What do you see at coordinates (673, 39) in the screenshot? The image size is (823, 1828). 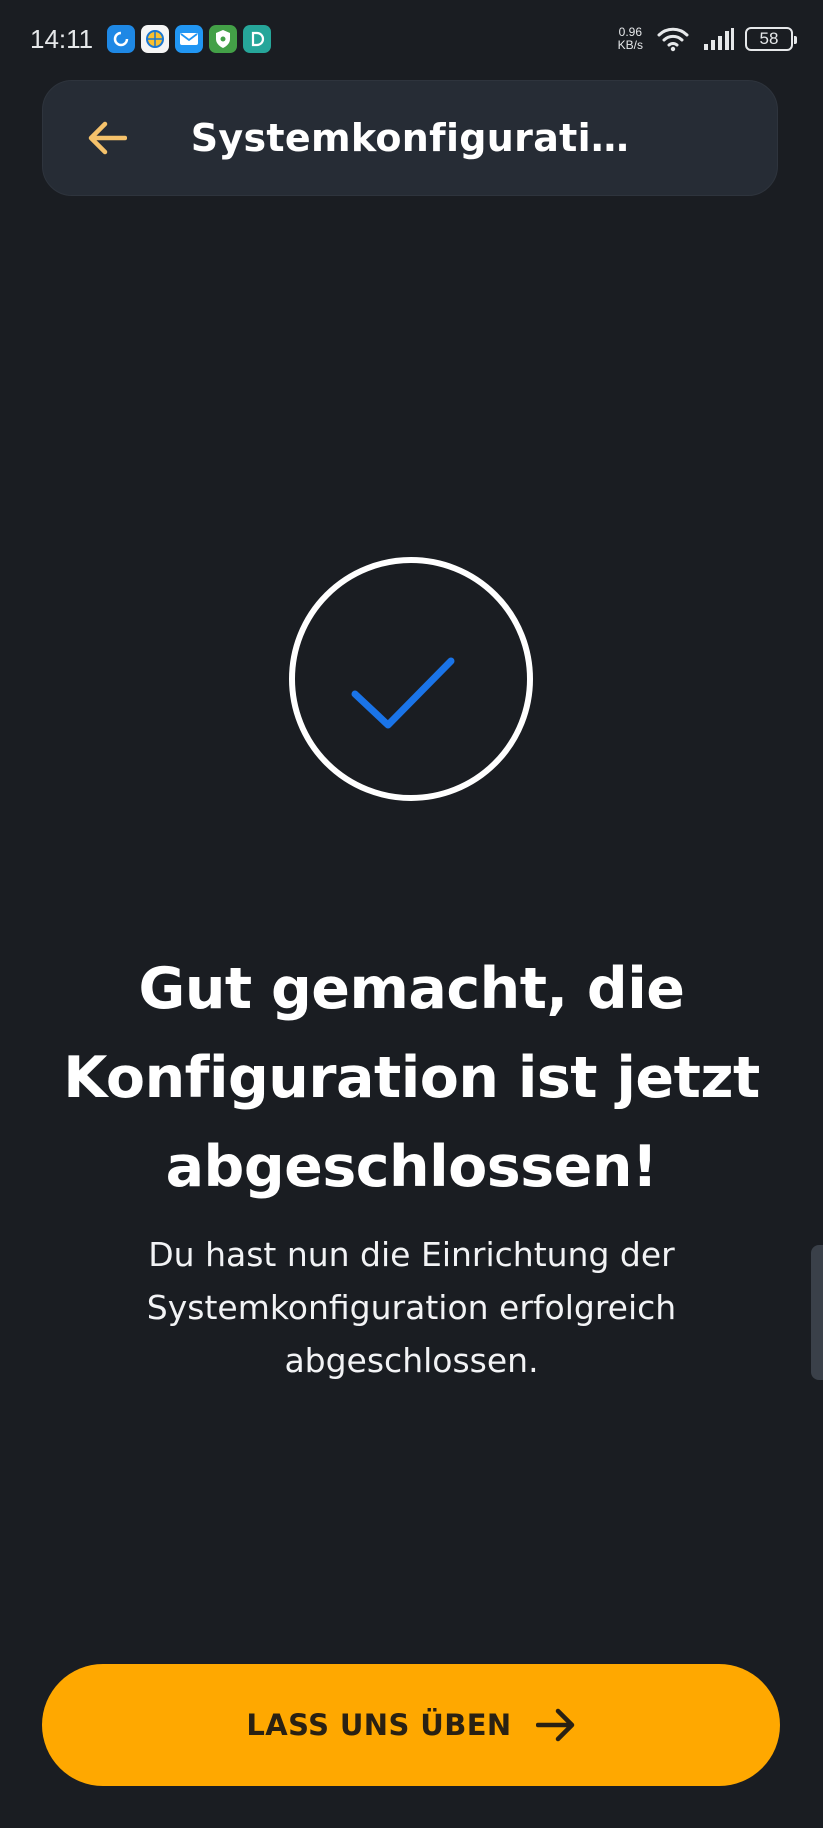 I see `wifi-icon` at bounding box center [673, 39].